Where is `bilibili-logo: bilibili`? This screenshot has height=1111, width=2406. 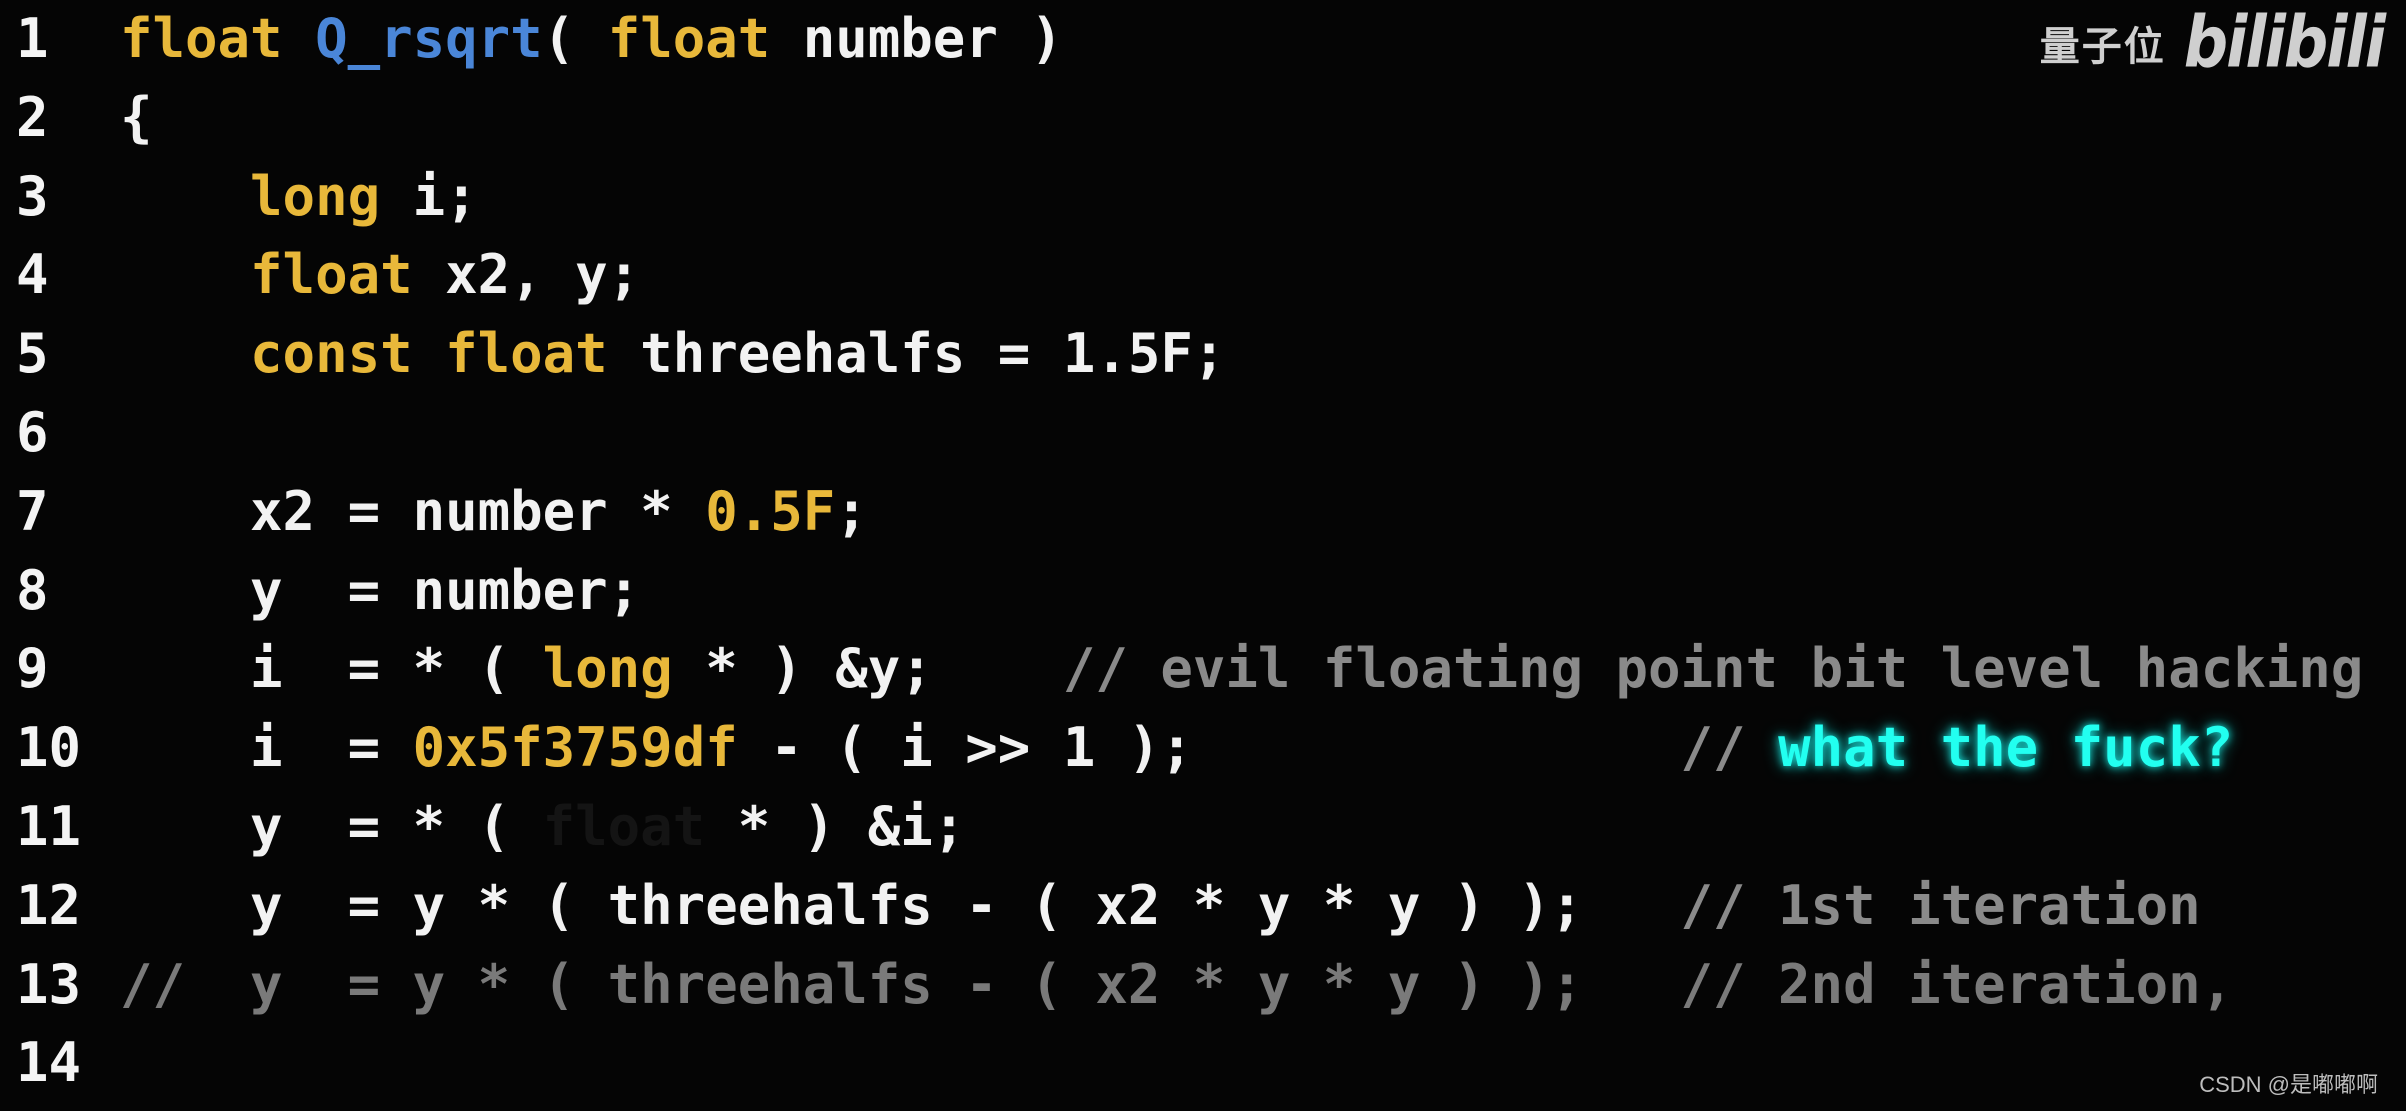
bilibili-logo: bilibili is located at coordinates (2284, 42).